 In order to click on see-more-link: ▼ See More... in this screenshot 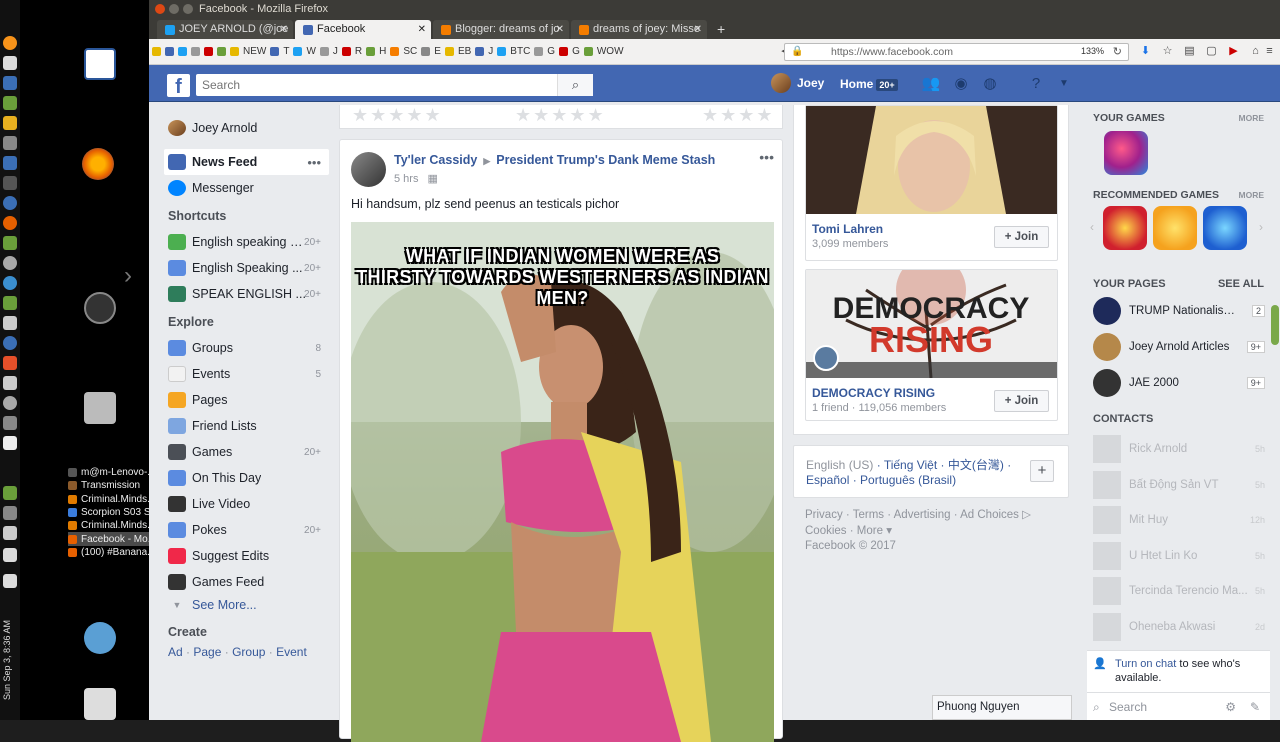, I will do `click(246, 605)`.